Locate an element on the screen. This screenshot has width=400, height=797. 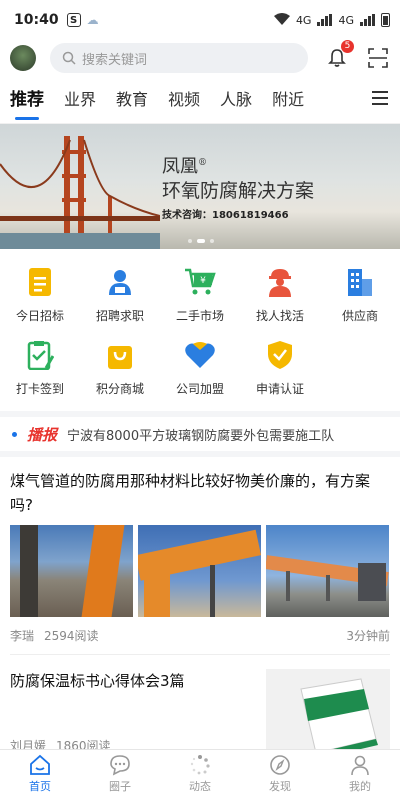
article-meta: 李瑞 2594阅读 3分钟前 is located at coordinates (200, 635).